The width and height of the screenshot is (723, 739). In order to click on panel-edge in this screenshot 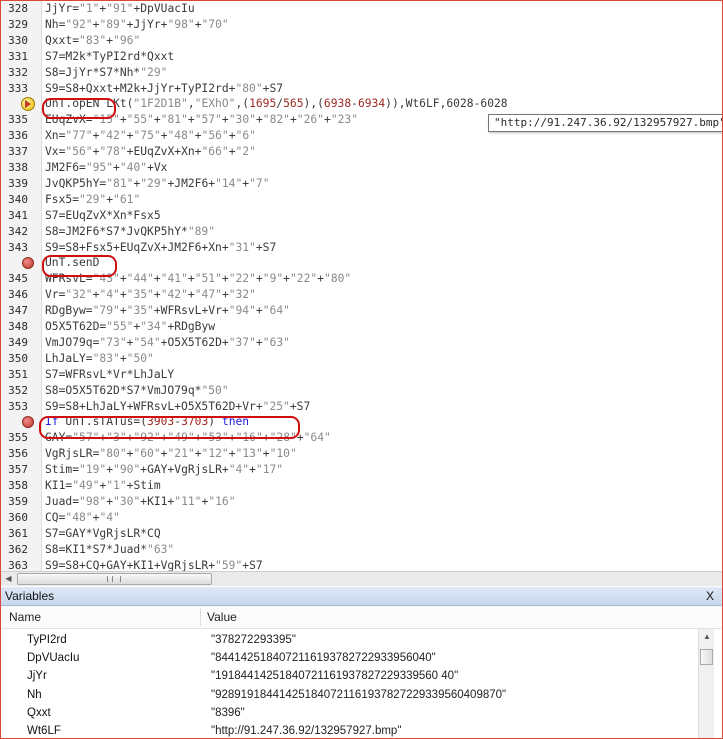, I will do `click(718, 683)`.